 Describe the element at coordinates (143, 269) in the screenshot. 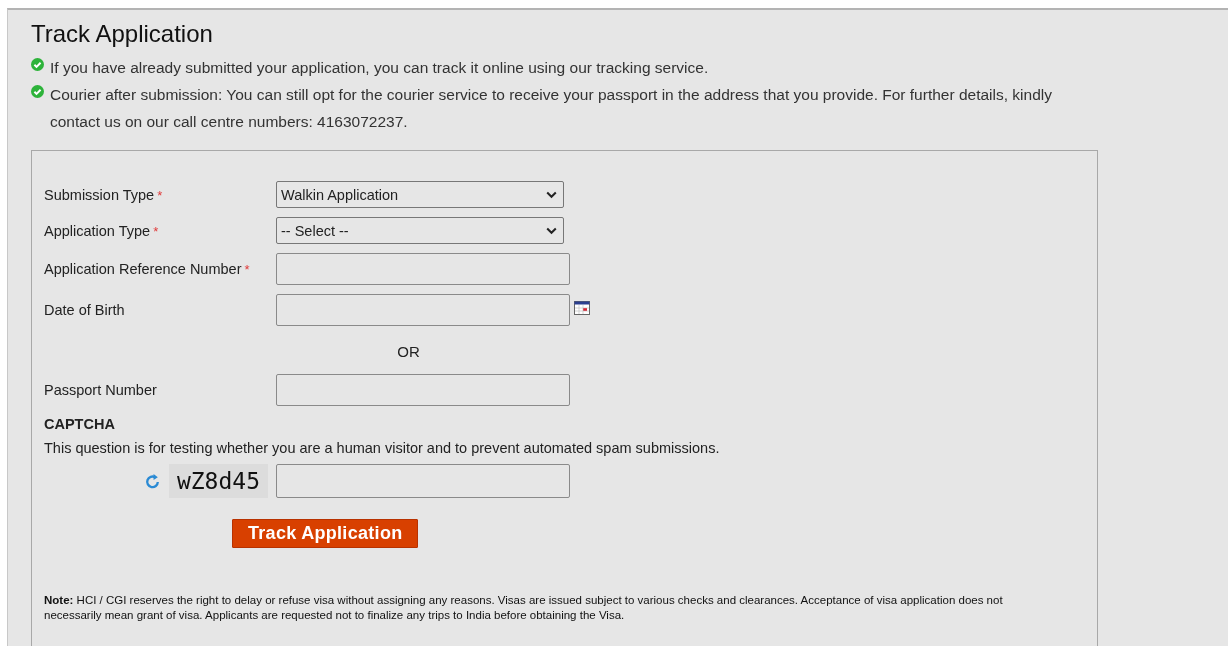

I see `field-label: Application Reference Number` at that location.